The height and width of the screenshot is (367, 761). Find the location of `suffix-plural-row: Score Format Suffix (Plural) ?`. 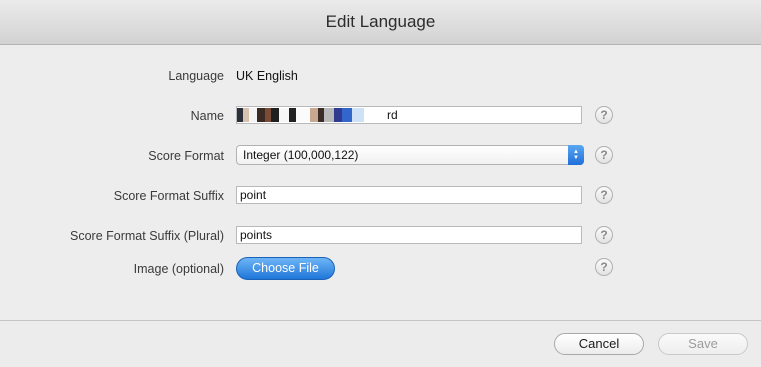

suffix-plural-row: Score Format Suffix (Plural) ? is located at coordinates (380, 236).